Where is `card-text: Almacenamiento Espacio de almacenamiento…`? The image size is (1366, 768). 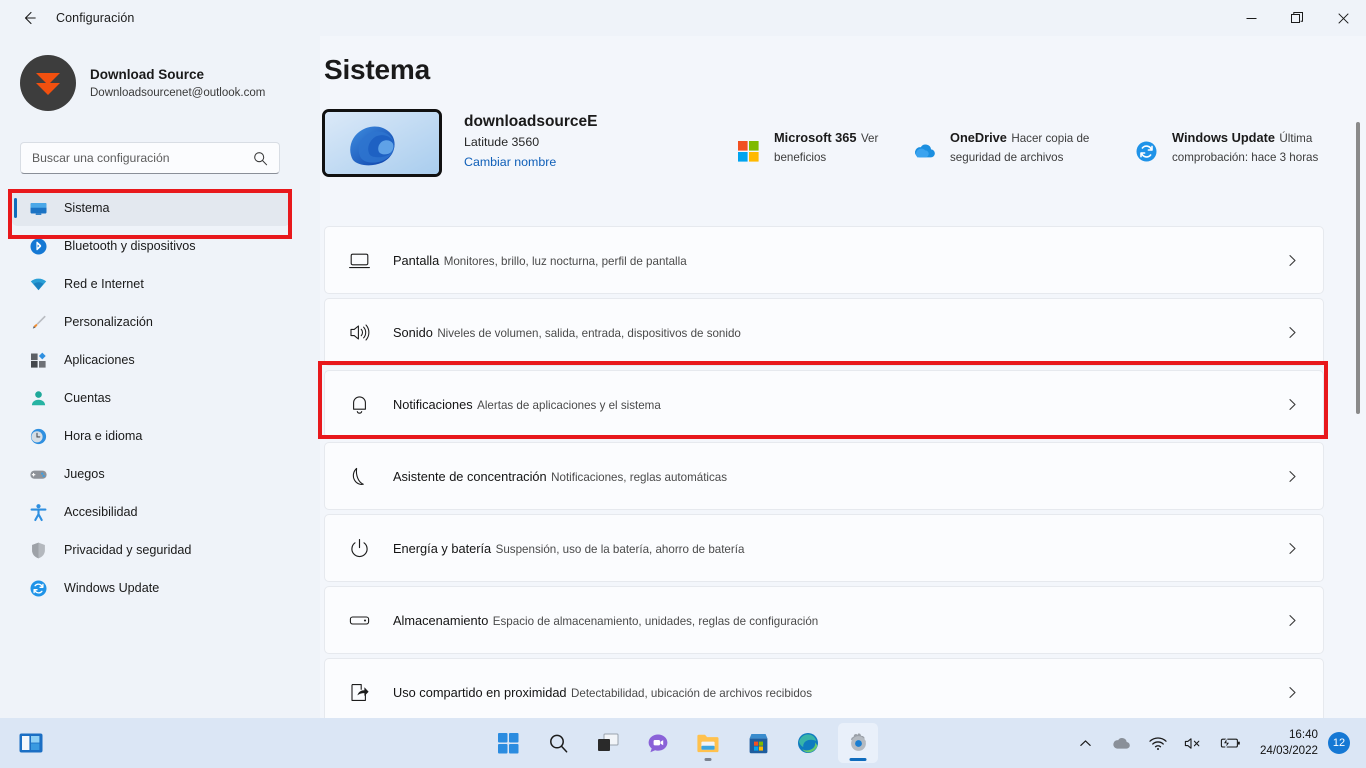 card-text: Almacenamiento Espacio de almacenamiento… is located at coordinates (839, 620).